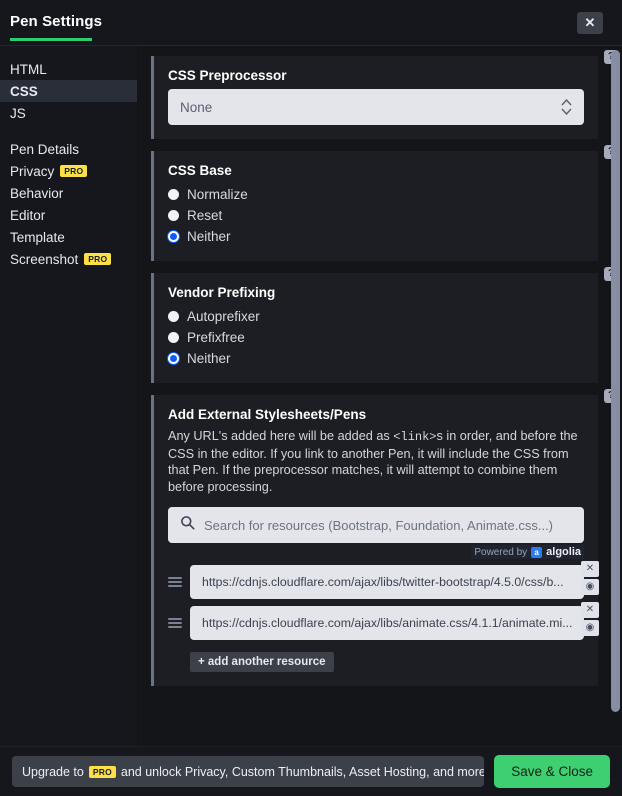  What do you see at coordinates (216, 337) in the screenshot?
I see `radio-label: Prefixfree` at bounding box center [216, 337].